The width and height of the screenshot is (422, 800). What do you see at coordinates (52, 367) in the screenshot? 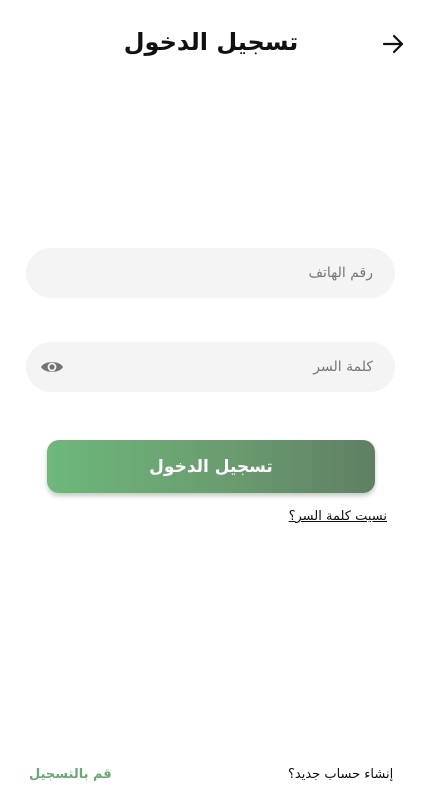
I see `eye-icon` at bounding box center [52, 367].